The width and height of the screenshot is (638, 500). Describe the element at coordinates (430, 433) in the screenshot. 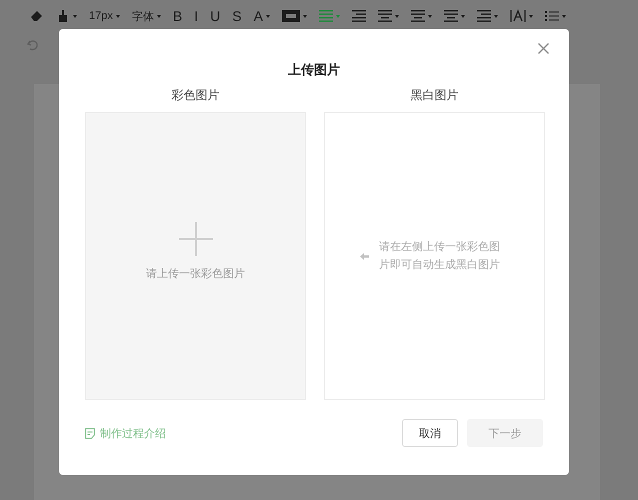

I see `cancel-button: 取消` at that location.